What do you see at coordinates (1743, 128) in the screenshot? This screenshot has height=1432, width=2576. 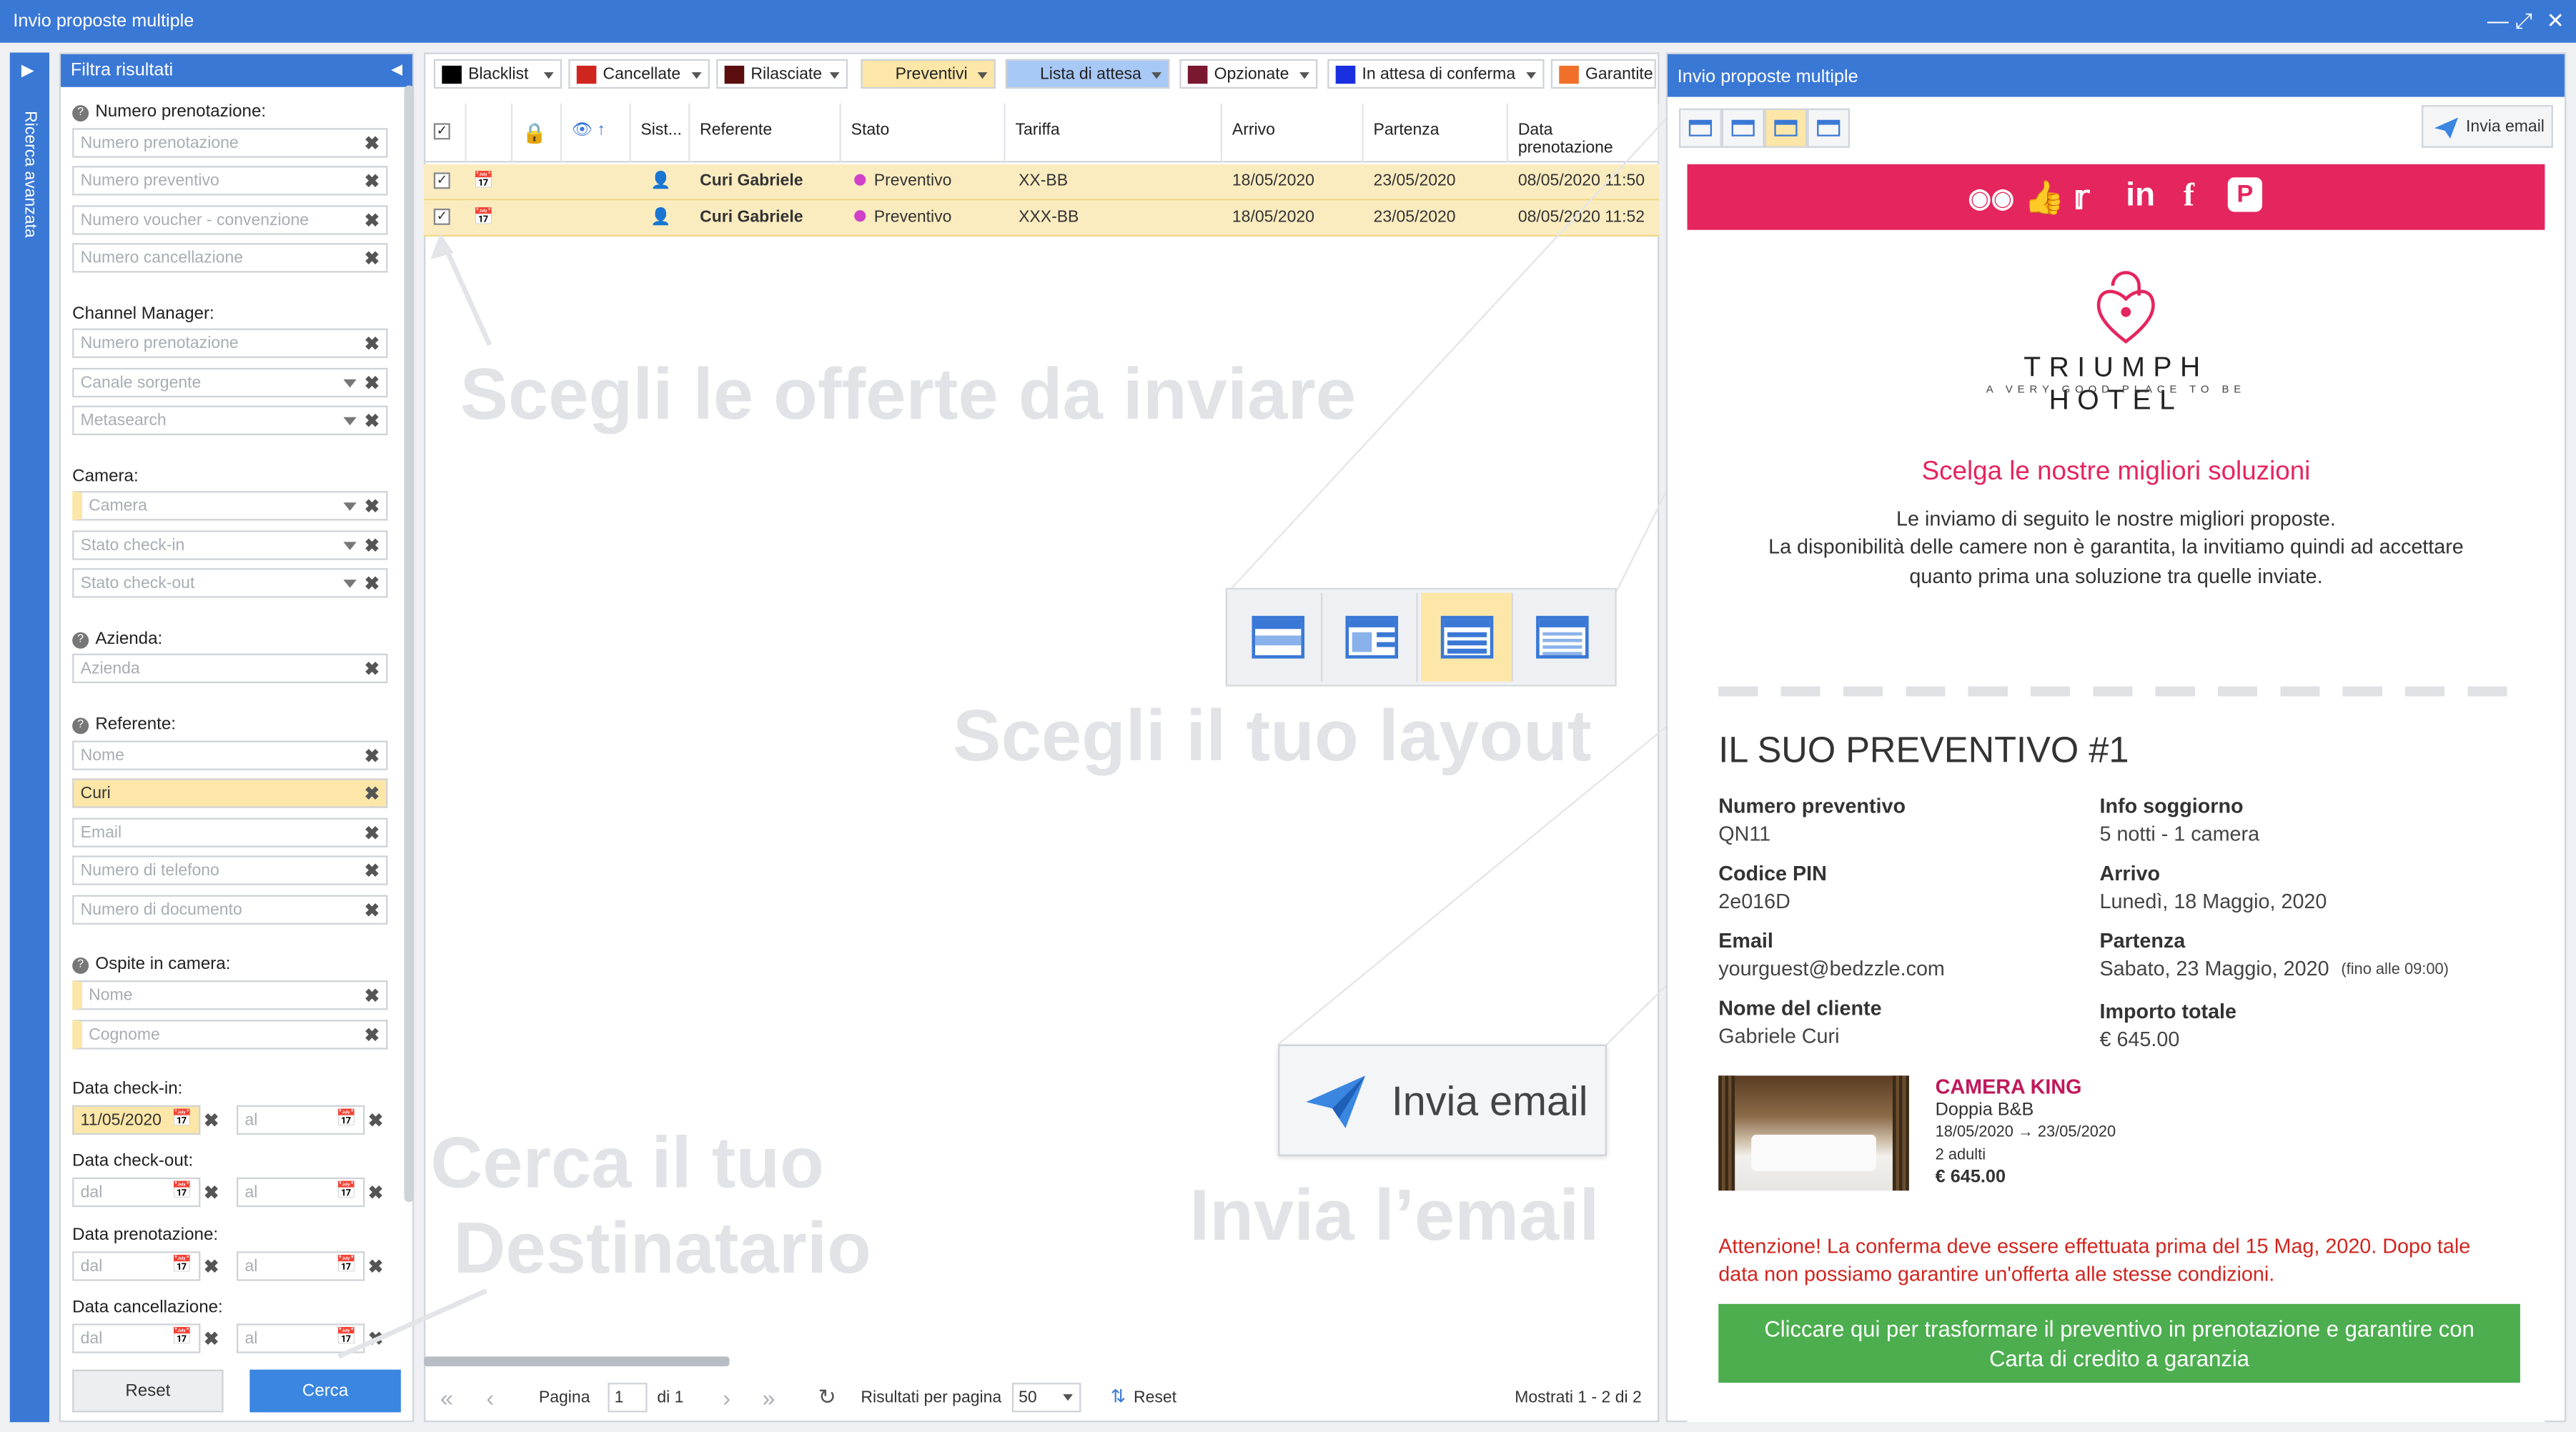 I see `preview-layout-2-button` at bounding box center [1743, 128].